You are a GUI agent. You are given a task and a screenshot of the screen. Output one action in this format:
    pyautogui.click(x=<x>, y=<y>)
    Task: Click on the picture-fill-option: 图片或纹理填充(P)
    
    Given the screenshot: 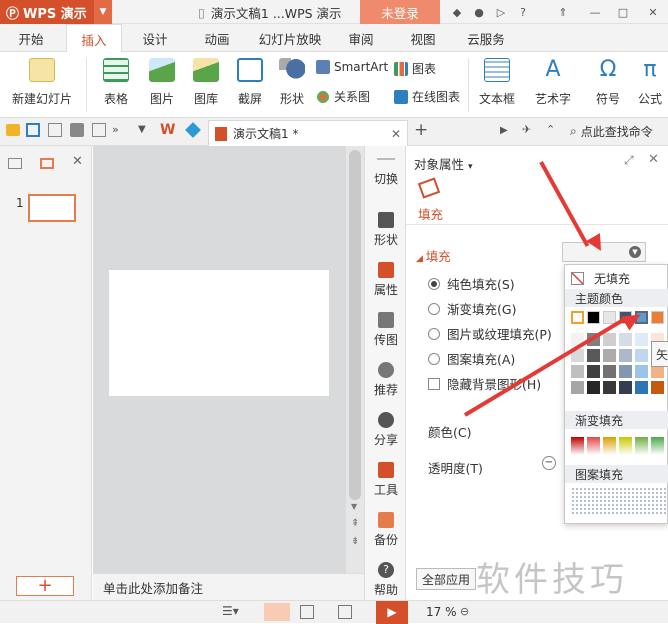 What is the action you would take?
    pyautogui.click(x=490, y=333)
    